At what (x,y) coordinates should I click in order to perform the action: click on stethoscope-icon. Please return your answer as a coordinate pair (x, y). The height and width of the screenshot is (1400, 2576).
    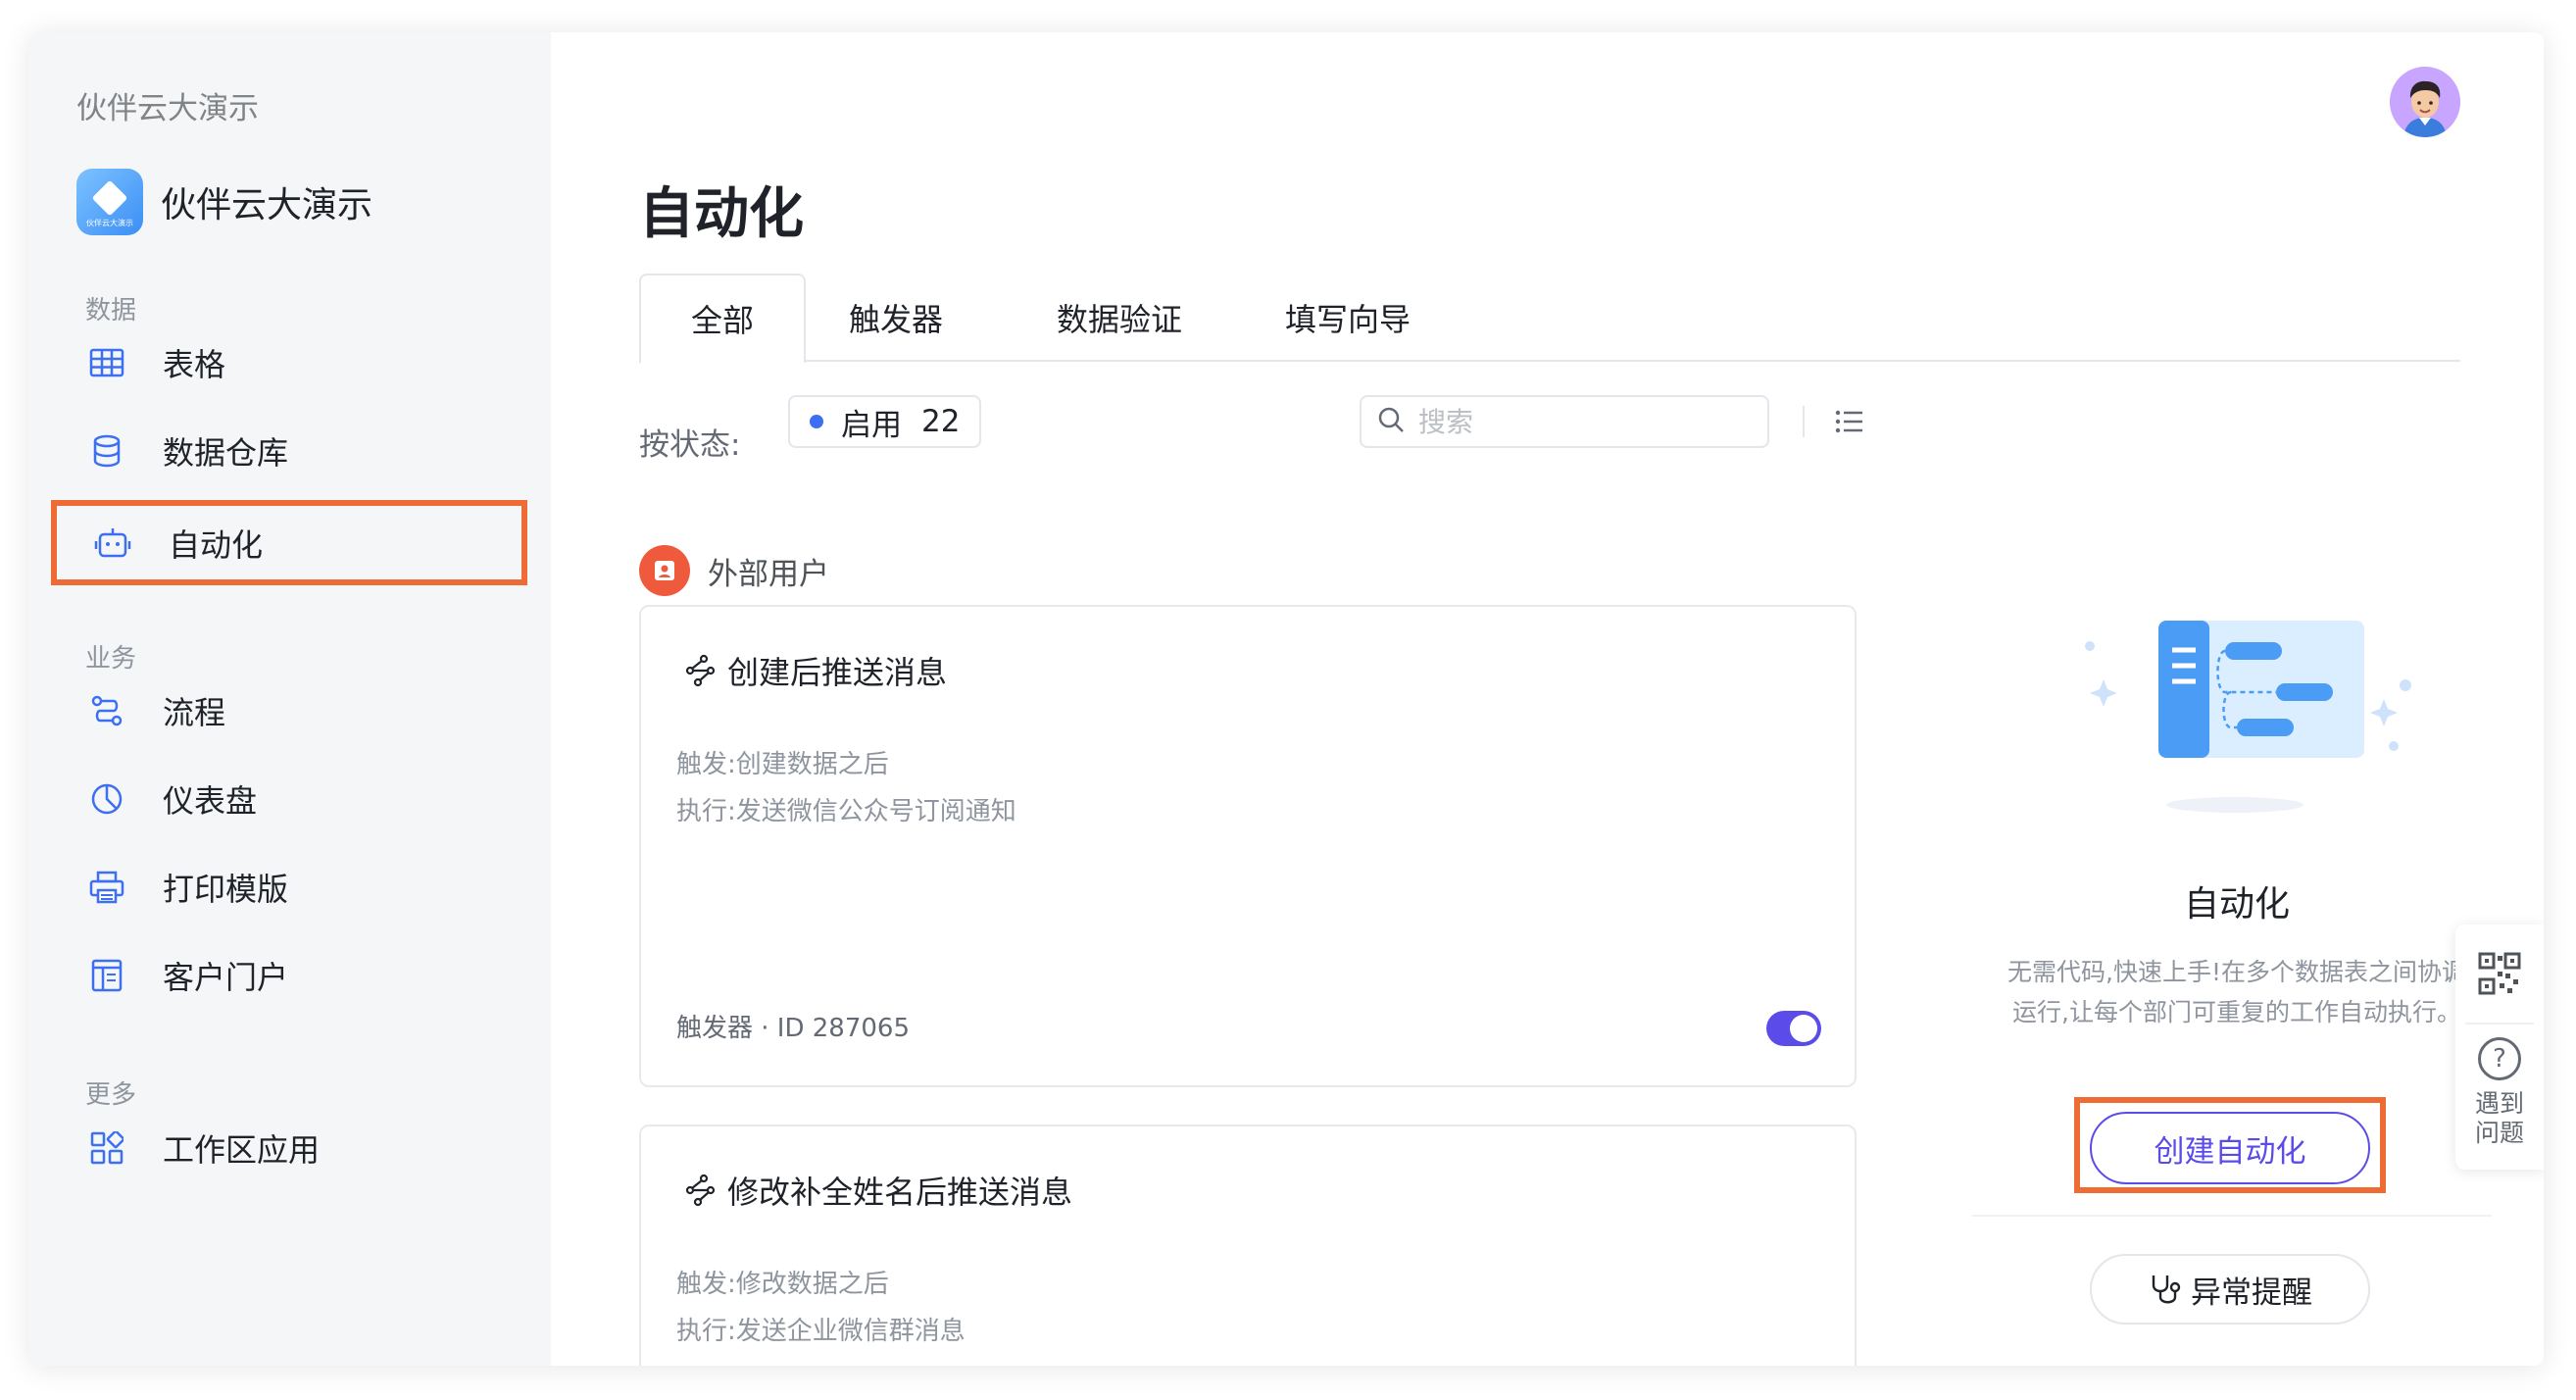
    Looking at the image, I should click on (2165, 1289).